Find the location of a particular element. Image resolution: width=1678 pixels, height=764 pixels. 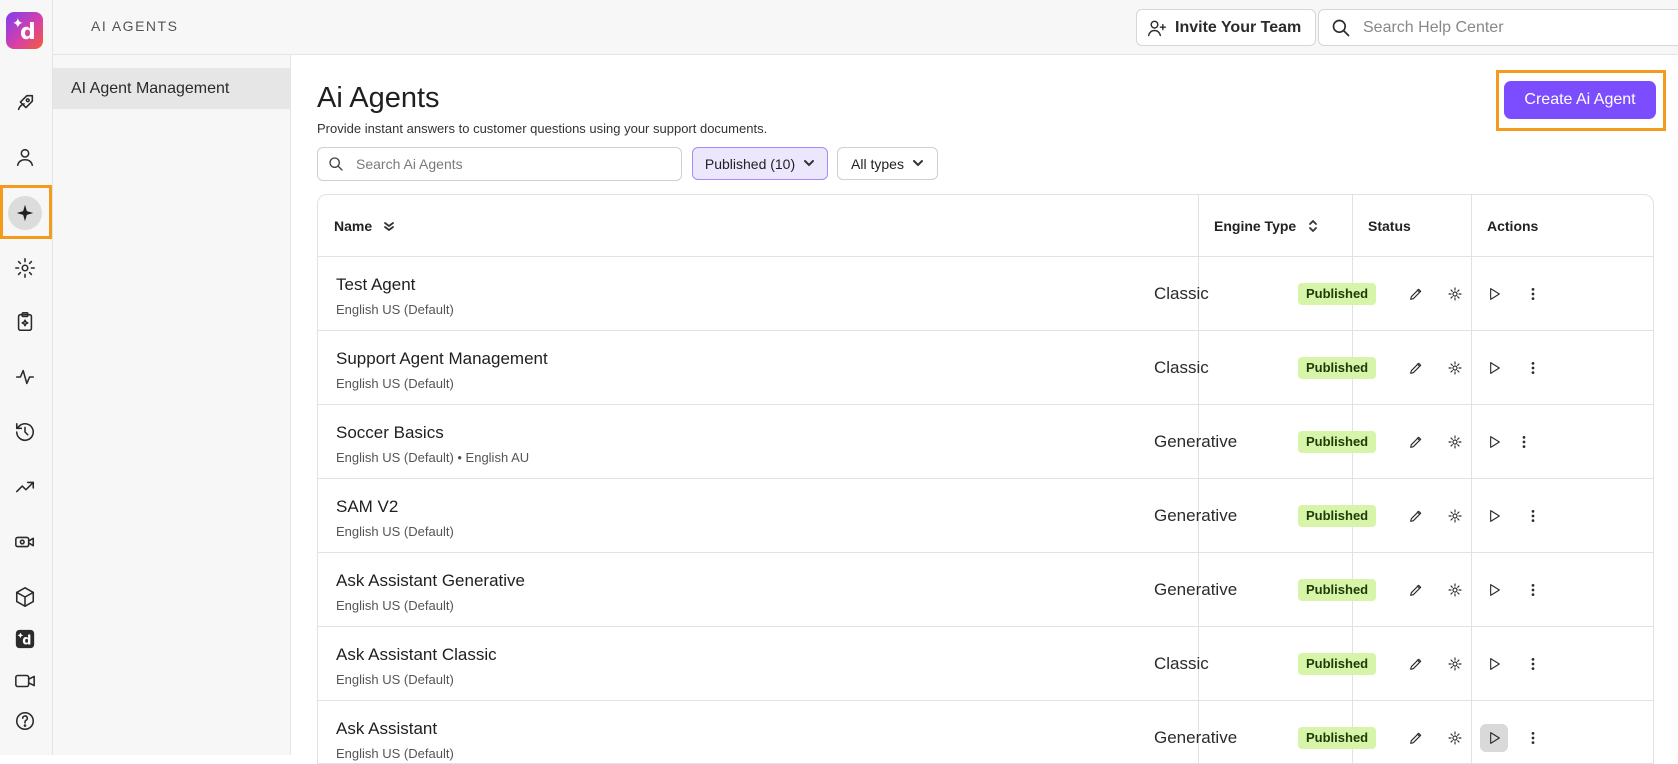

help-search is located at coordinates (1498, 27).